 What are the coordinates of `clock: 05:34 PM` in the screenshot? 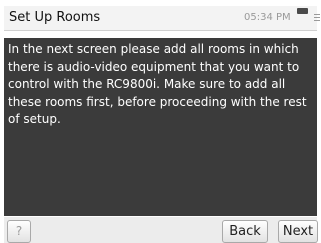 It's located at (267, 17).